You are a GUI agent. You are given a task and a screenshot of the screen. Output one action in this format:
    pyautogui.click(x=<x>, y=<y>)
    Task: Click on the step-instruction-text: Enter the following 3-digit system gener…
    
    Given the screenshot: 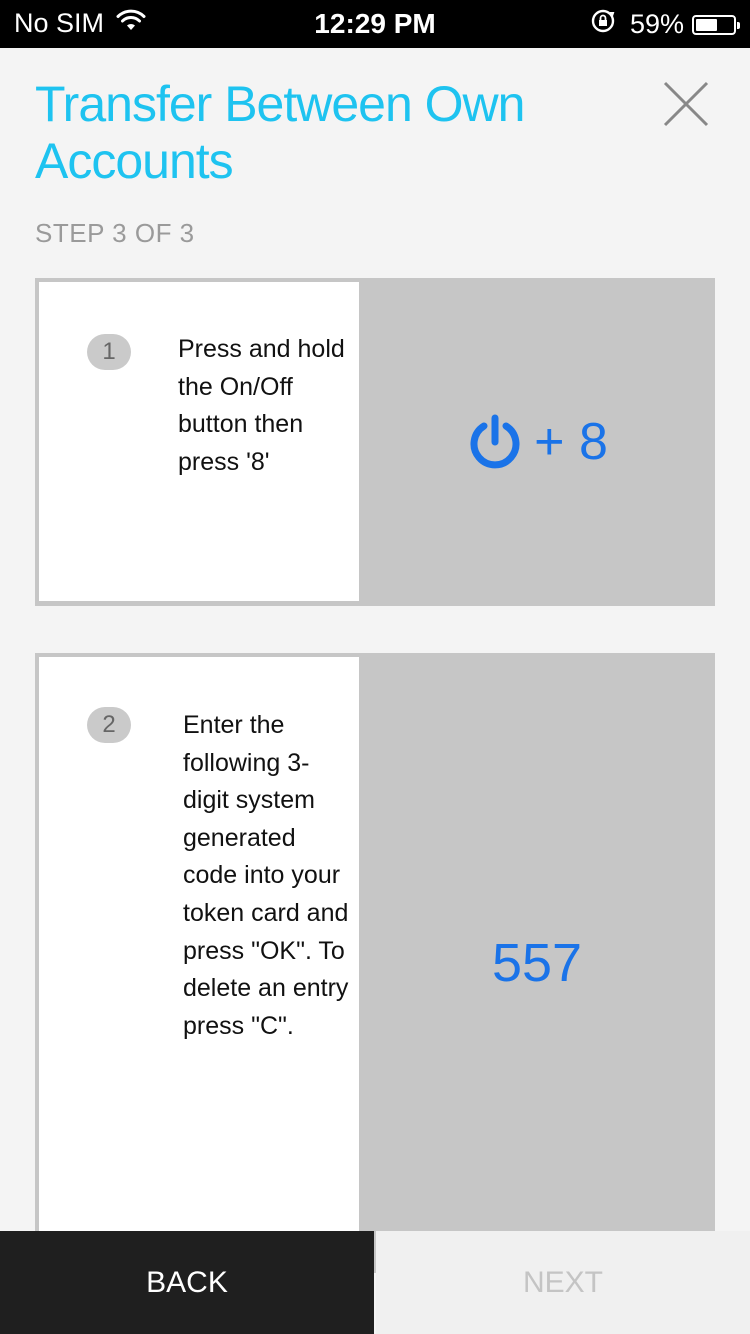 What is the action you would take?
    pyautogui.click(x=266, y=875)
    